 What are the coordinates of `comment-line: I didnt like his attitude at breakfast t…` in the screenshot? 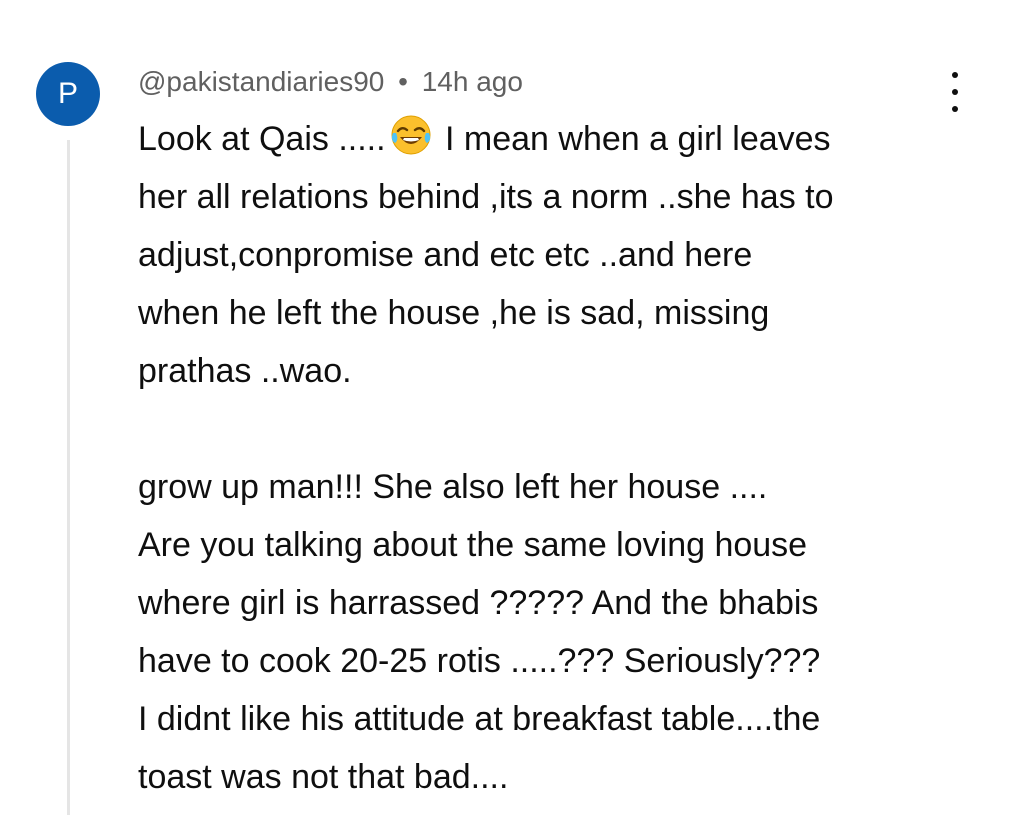 It's located at (479, 719).